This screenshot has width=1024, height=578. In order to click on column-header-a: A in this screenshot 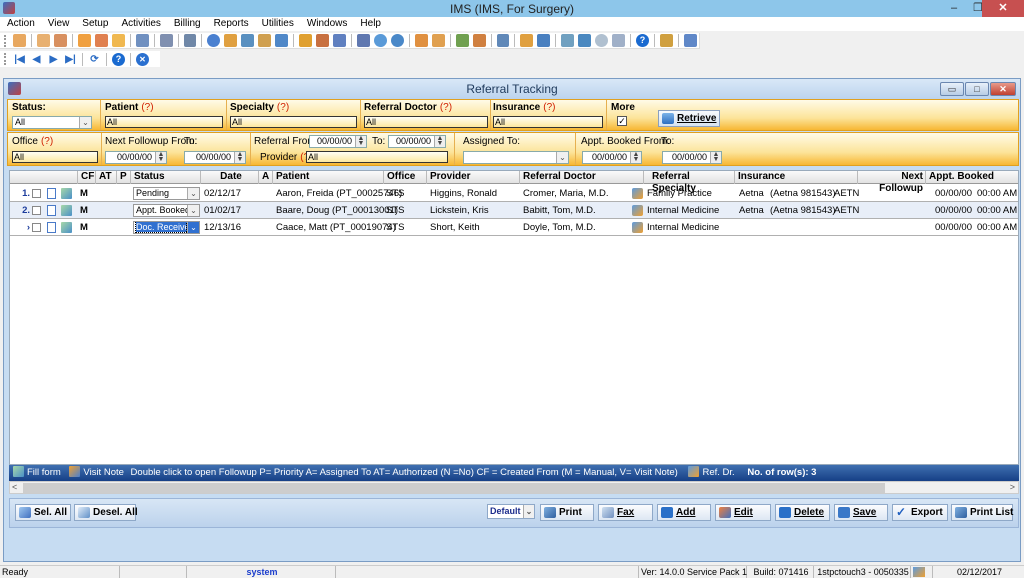, I will do `click(266, 177)`.